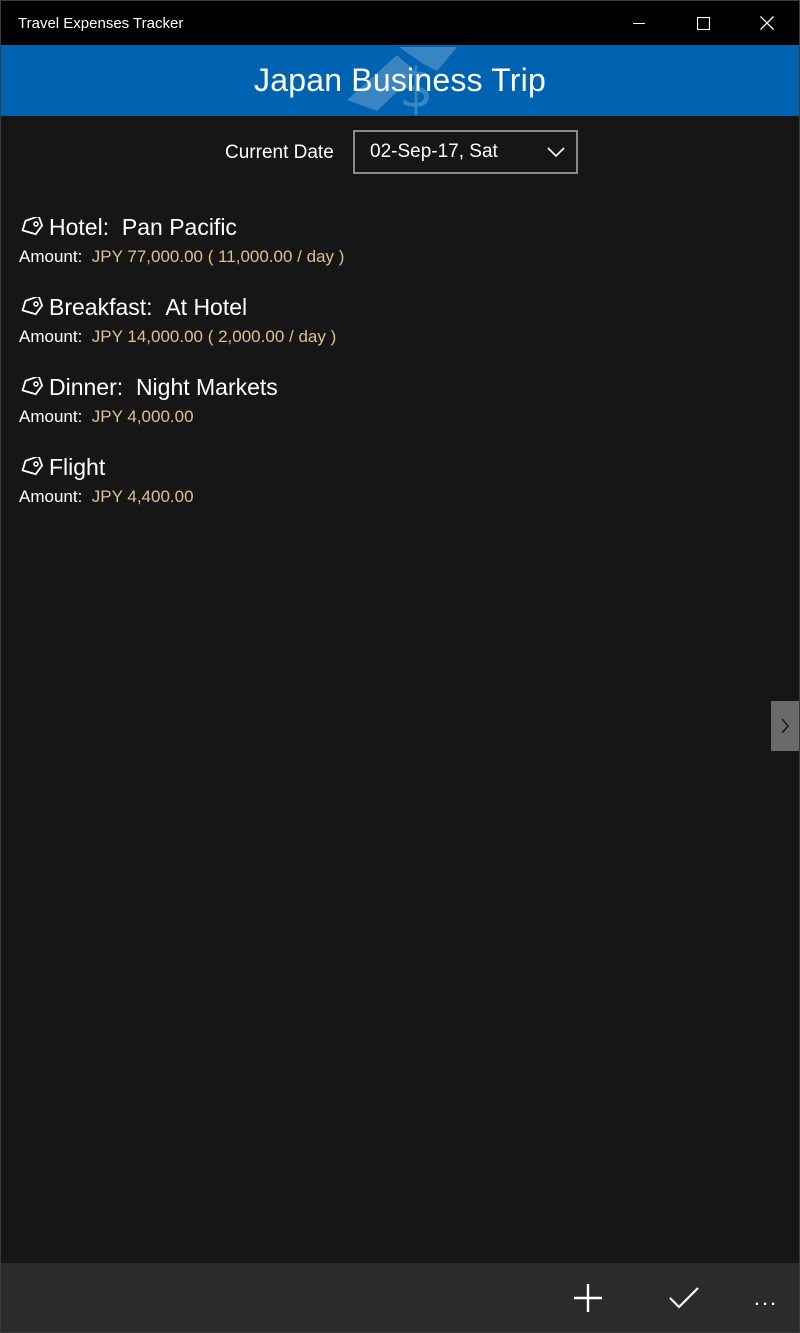 The image size is (800, 1333). What do you see at coordinates (179, 226) in the screenshot?
I see `expense-detail: Pan Pacific` at bounding box center [179, 226].